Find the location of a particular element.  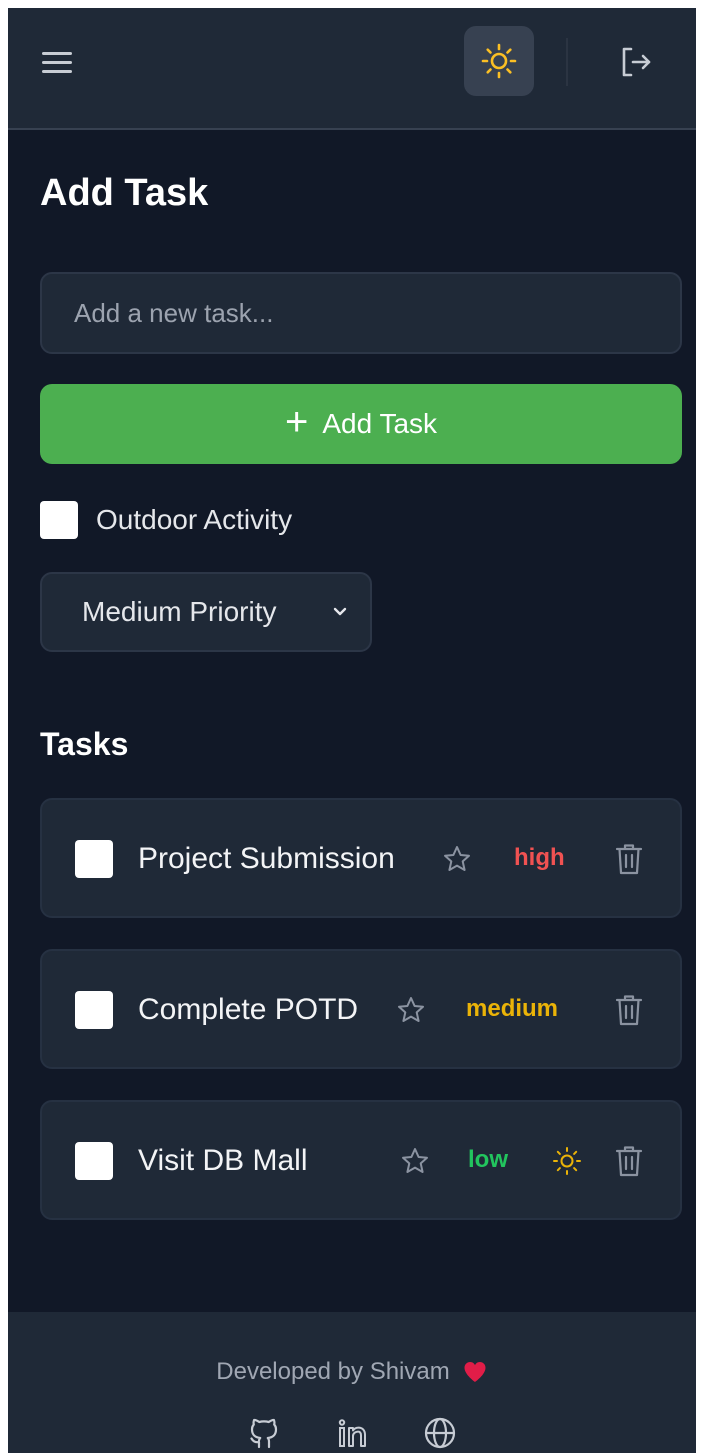

task-text: Complete POTD is located at coordinates (248, 1009).